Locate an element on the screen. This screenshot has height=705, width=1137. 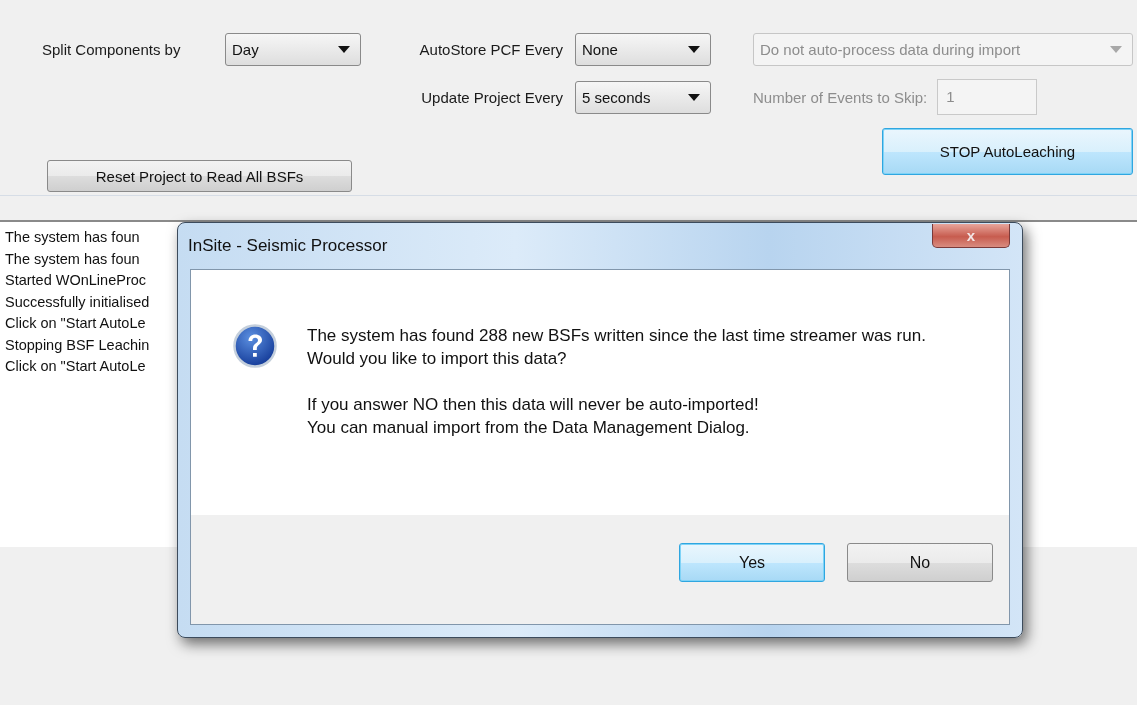
question-icon is located at coordinates (255, 346).